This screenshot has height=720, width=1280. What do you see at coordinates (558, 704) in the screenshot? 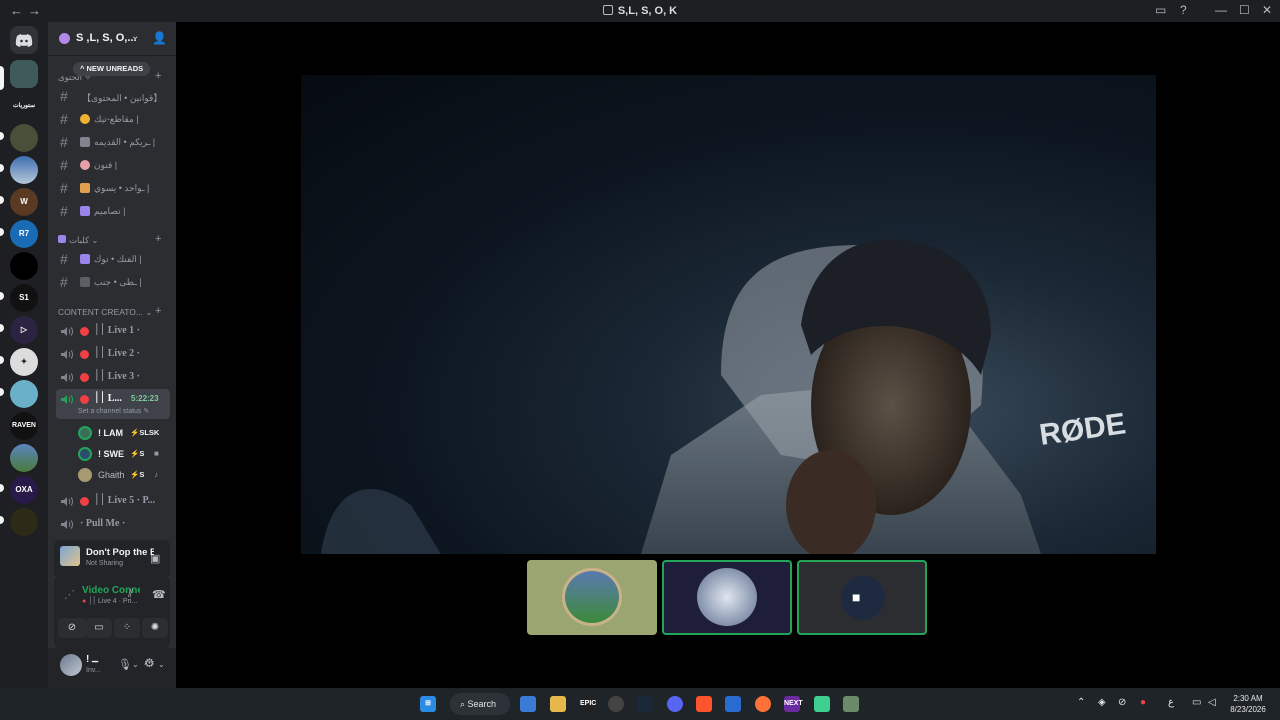
I see `file-explorer-icon` at bounding box center [558, 704].